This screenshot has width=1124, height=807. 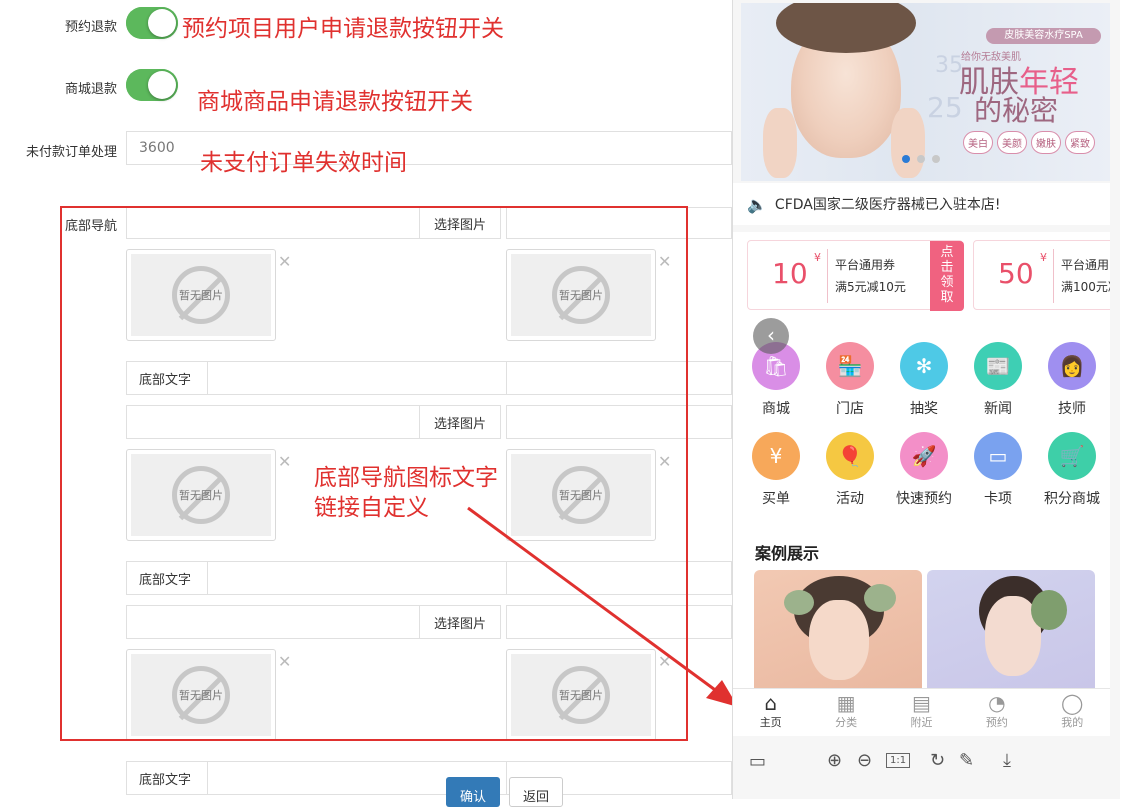 I want to click on newspaper-icon: 📰, so click(x=998, y=366).